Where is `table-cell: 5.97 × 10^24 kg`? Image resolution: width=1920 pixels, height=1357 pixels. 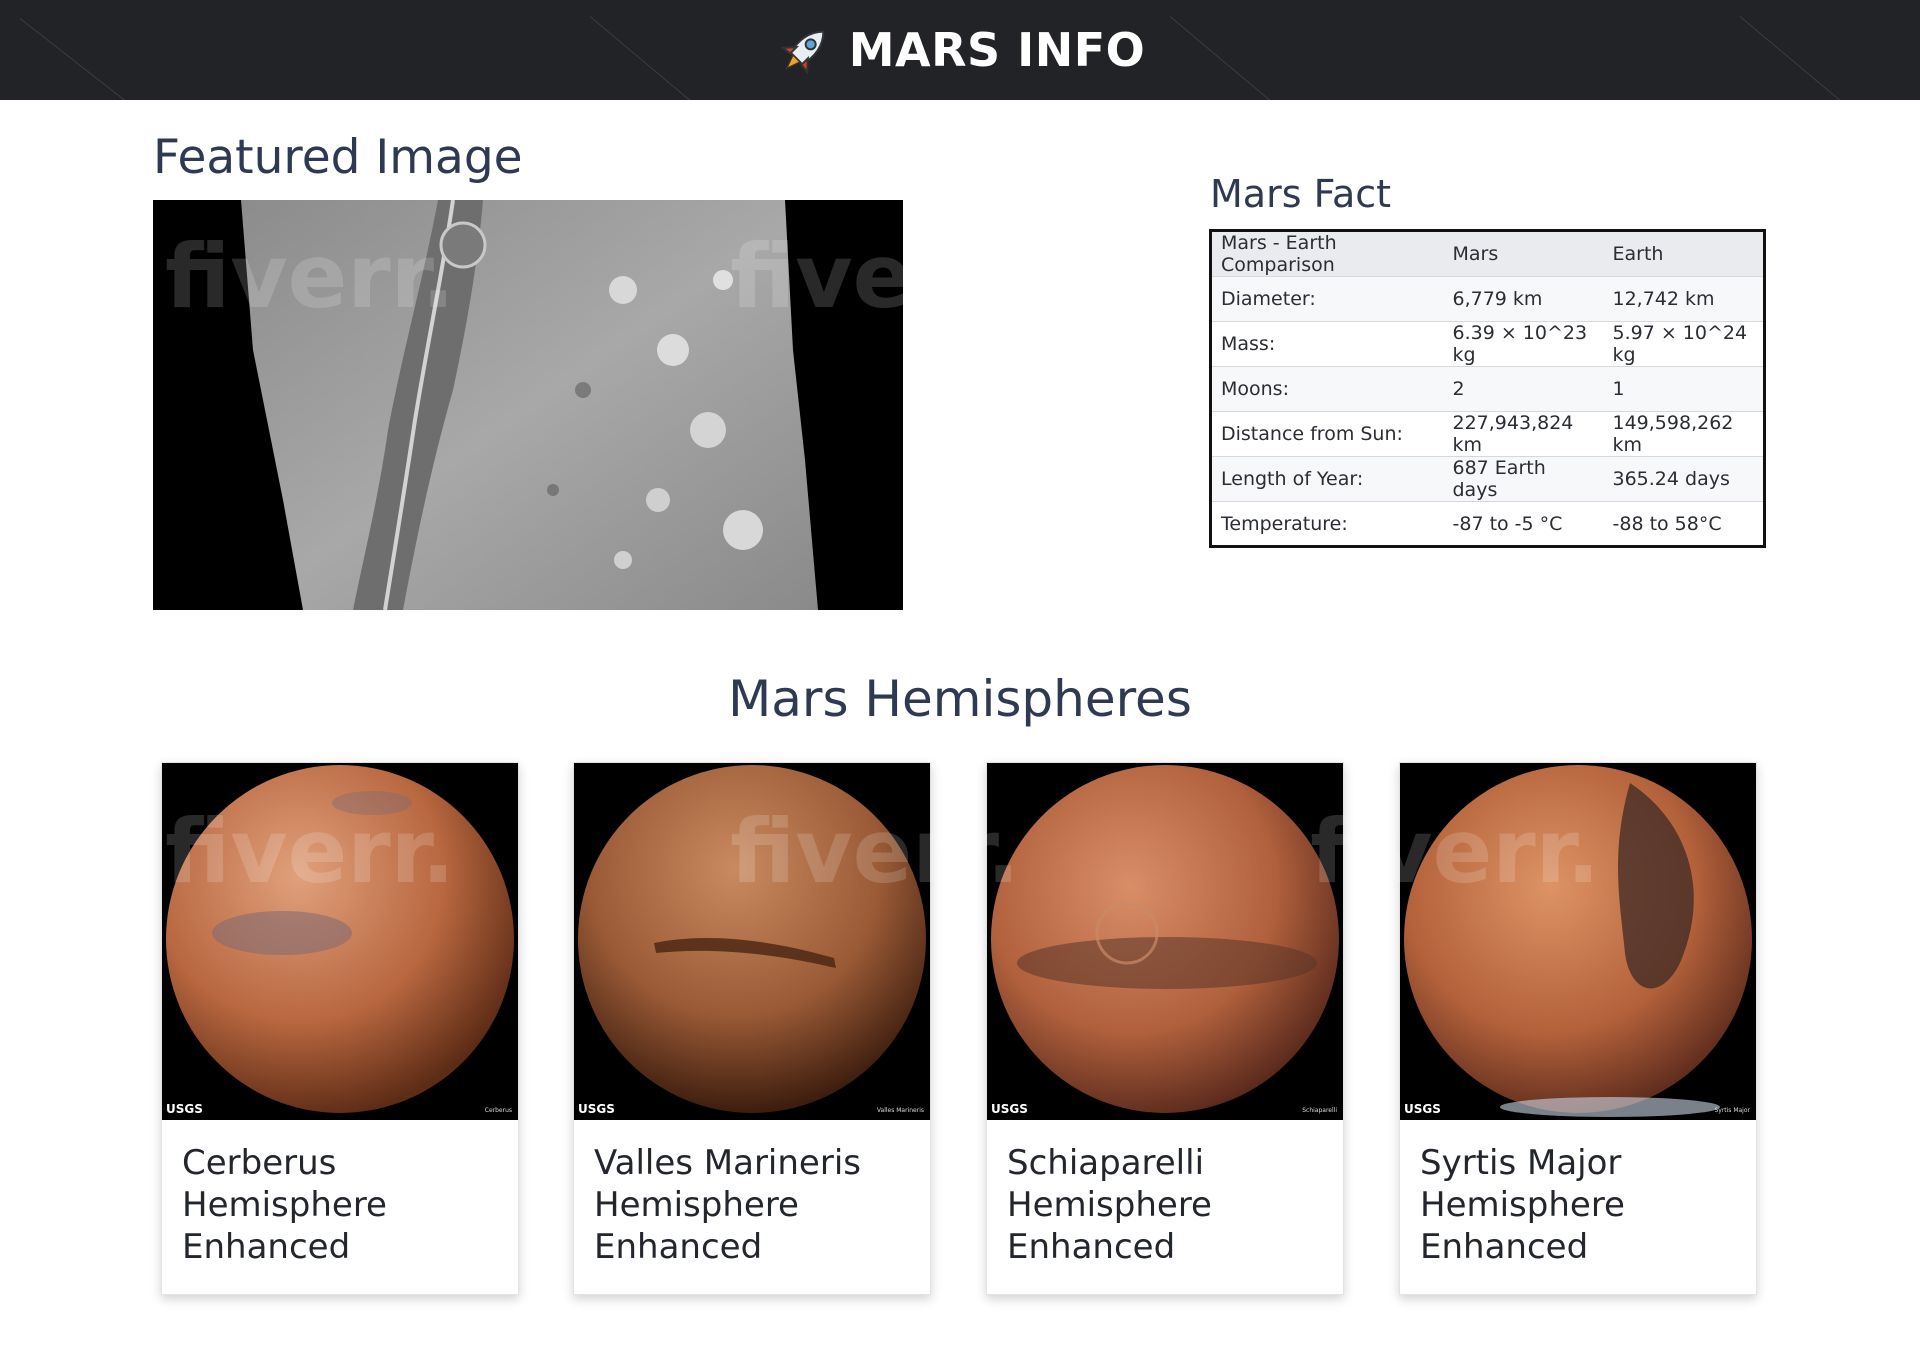 table-cell: 5.97 × 10^24 kg is located at coordinates (1684, 344).